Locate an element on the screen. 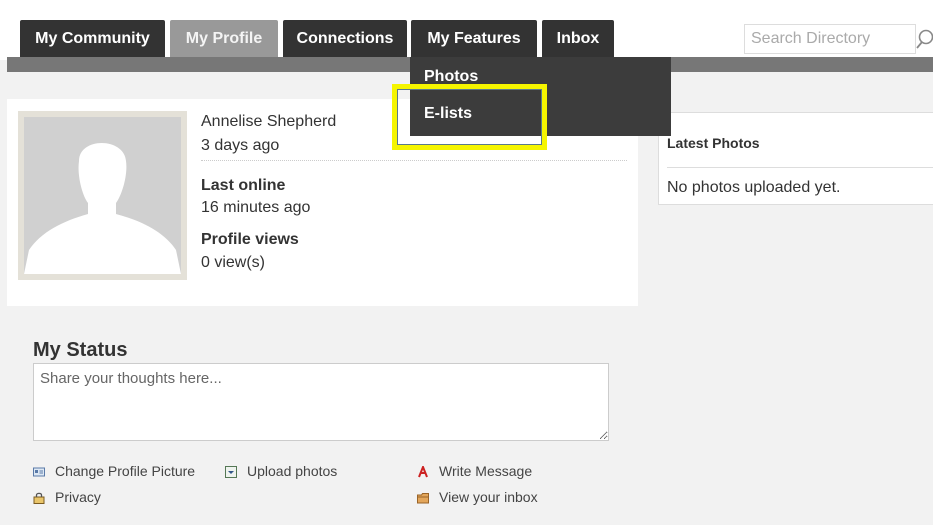  view-inbox-link: View your inbox is located at coordinates (477, 497).